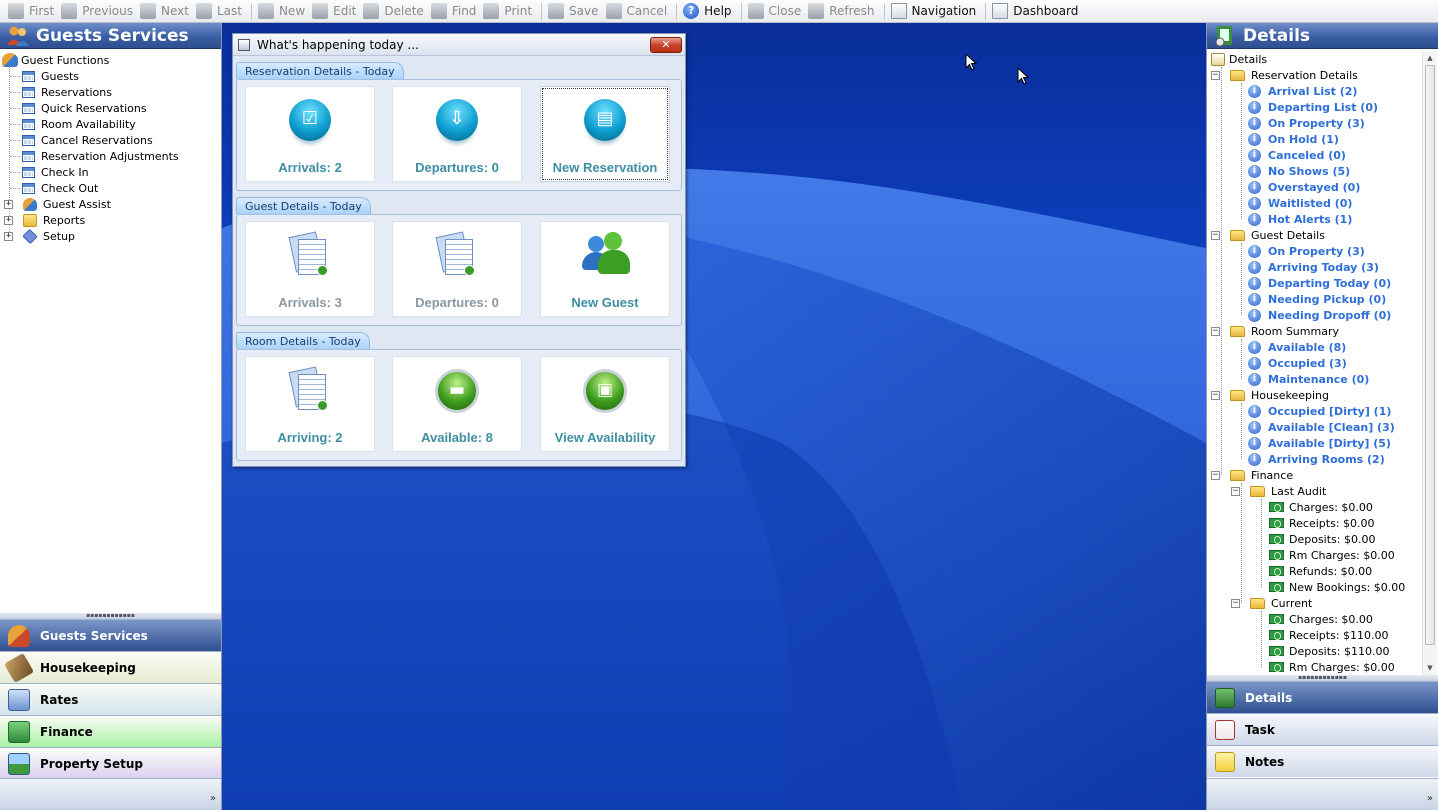 This screenshot has height=810, width=1438. I want to click on tree-group-setup: + Setup, so click(110, 236).